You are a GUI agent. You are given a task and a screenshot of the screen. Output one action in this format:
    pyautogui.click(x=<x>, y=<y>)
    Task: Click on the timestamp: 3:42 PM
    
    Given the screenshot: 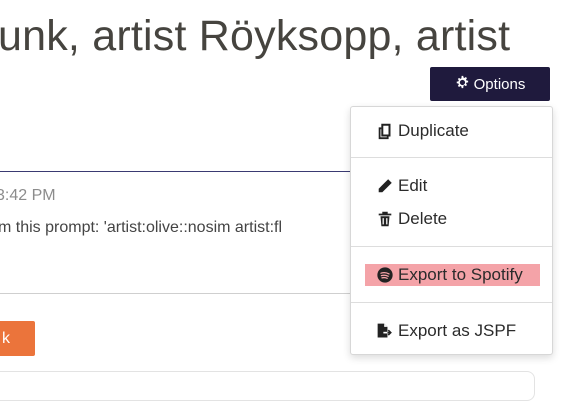 What is the action you would take?
    pyautogui.click(x=28, y=195)
    